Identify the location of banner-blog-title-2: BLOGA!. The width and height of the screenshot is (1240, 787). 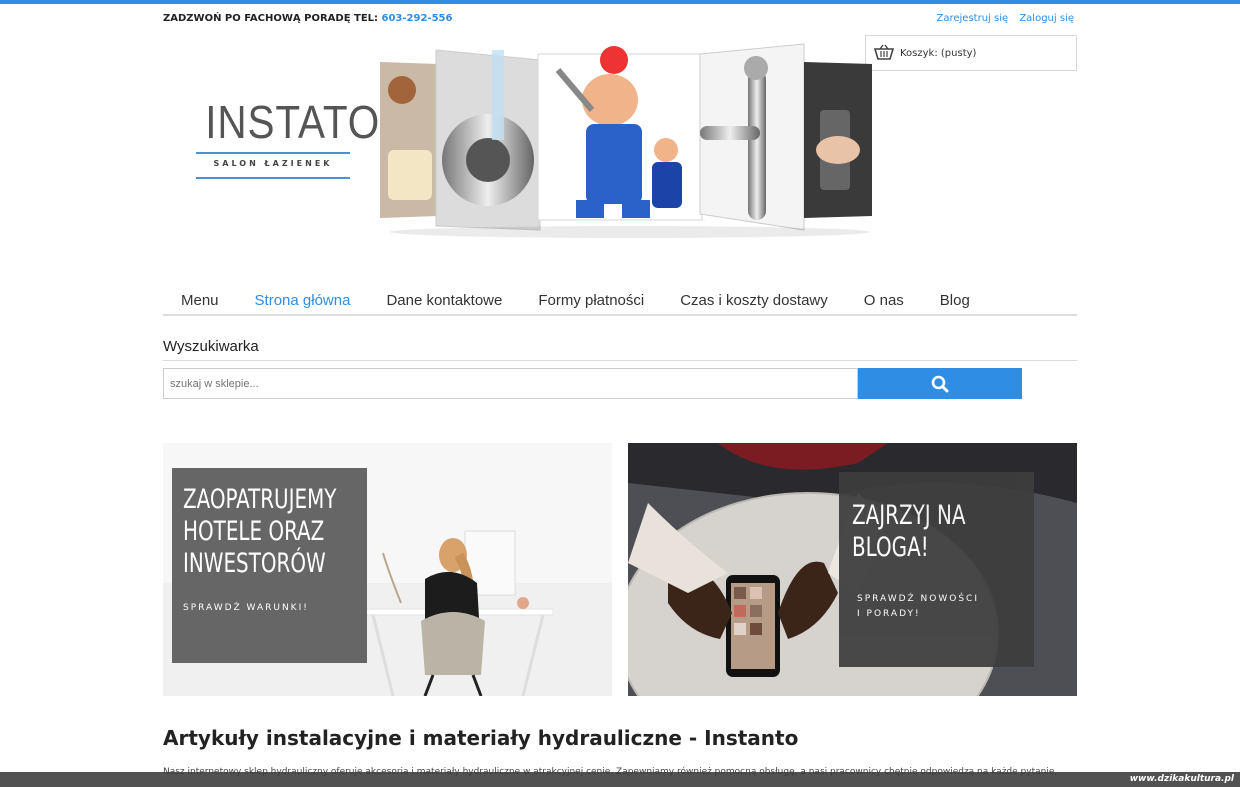
(890, 547).